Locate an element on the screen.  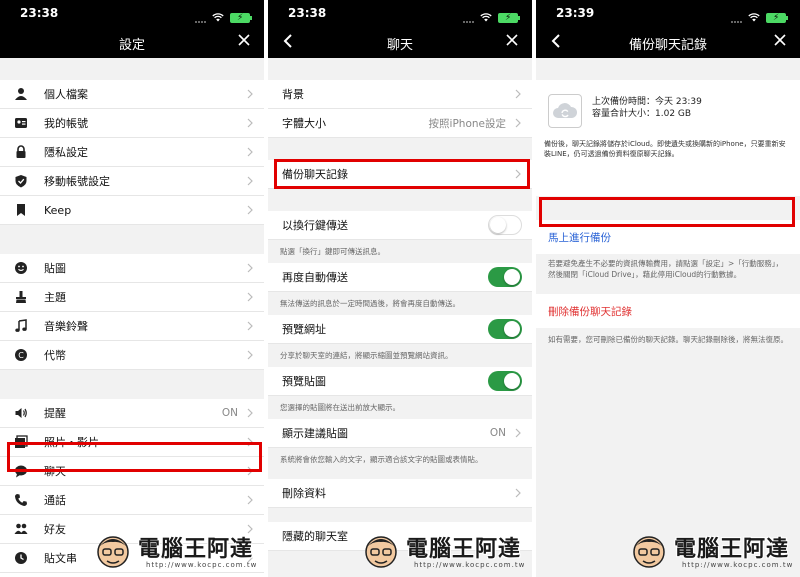
speaker-icon is located at coordinates (21, 413).